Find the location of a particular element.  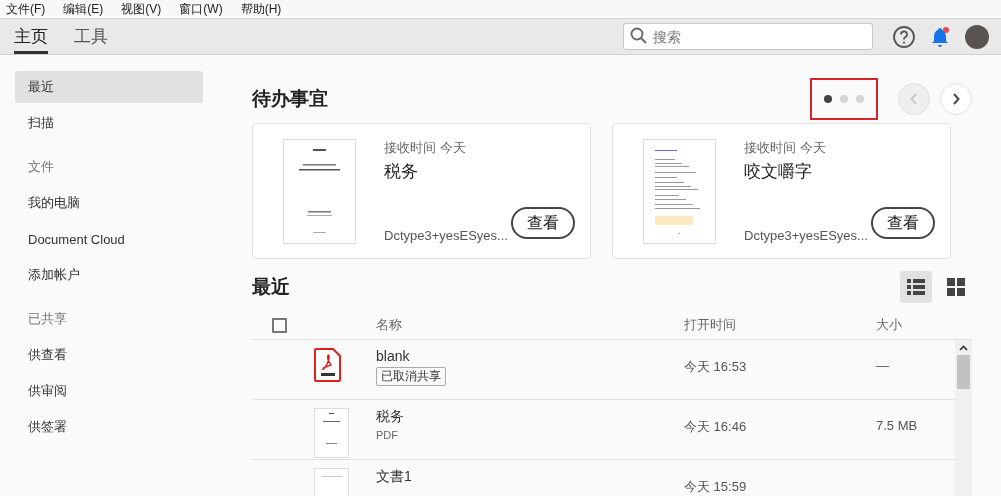

sidebar-item: 供查看 is located at coordinates (109, 355).